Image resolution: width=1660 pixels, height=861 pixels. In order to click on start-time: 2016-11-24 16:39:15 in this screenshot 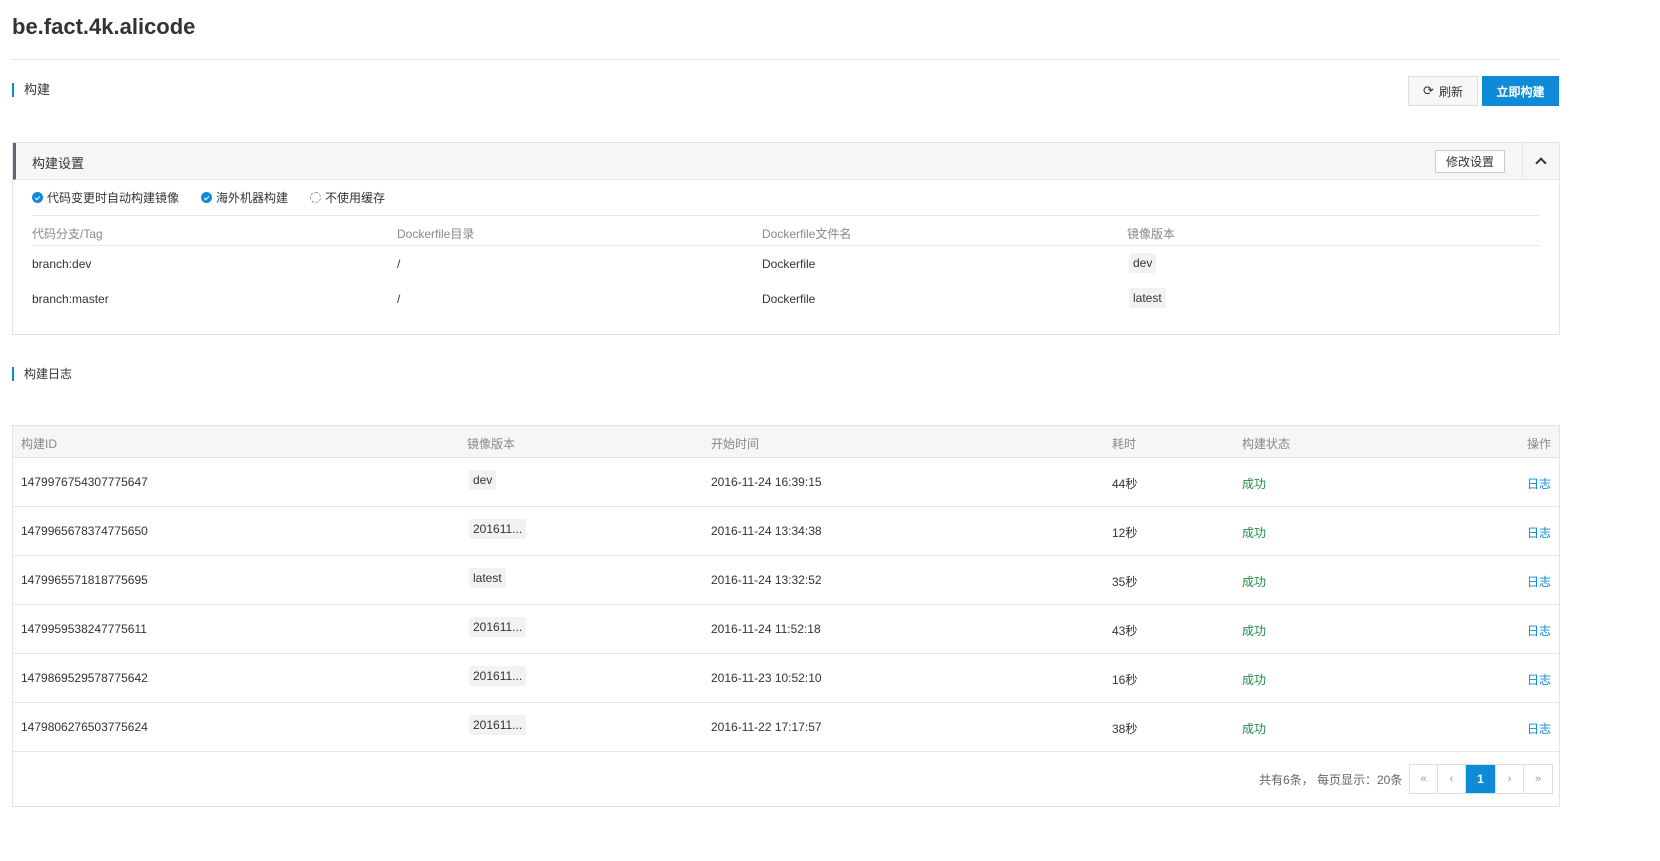, I will do `click(766, 482)`.